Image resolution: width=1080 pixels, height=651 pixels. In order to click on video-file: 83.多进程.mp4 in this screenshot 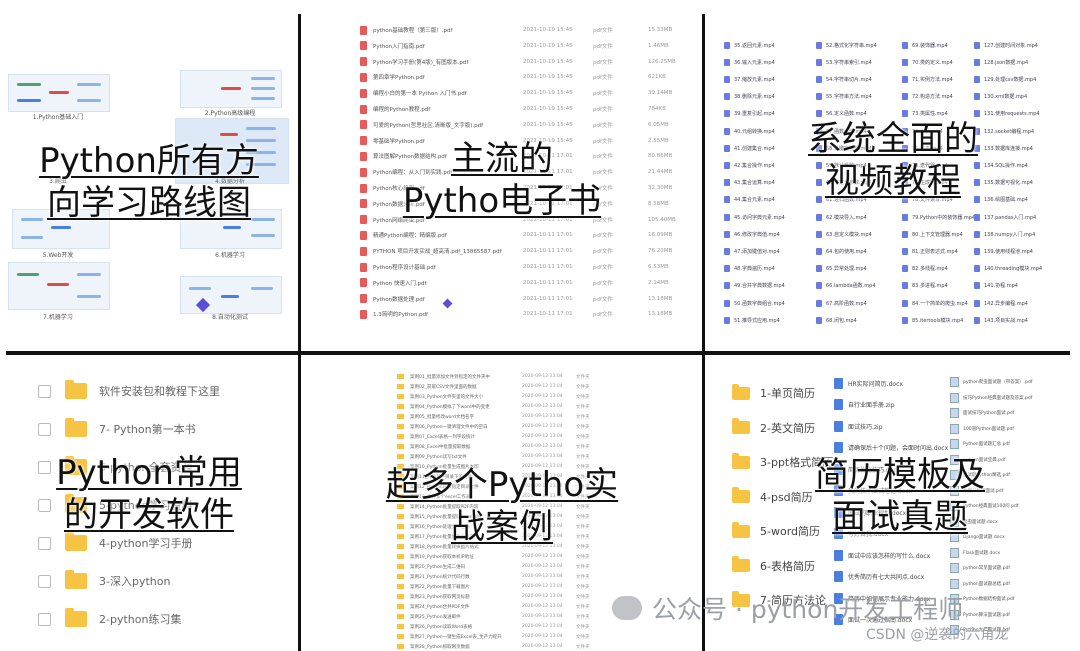, I will do `click(925, 286)`.